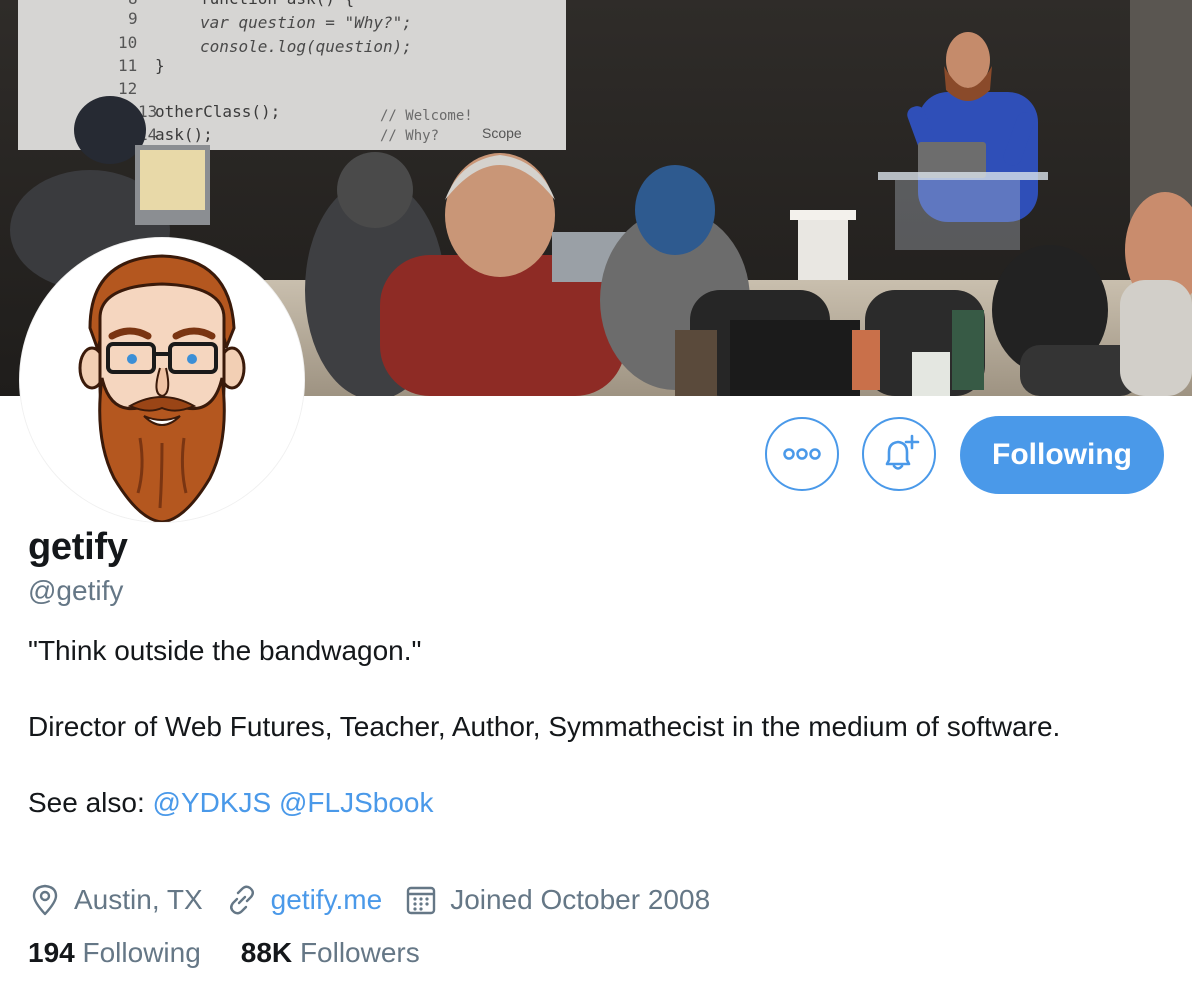  I want to click on profile-meta: Austin, TX getify.me Joined October 2008, so click(380, 900).